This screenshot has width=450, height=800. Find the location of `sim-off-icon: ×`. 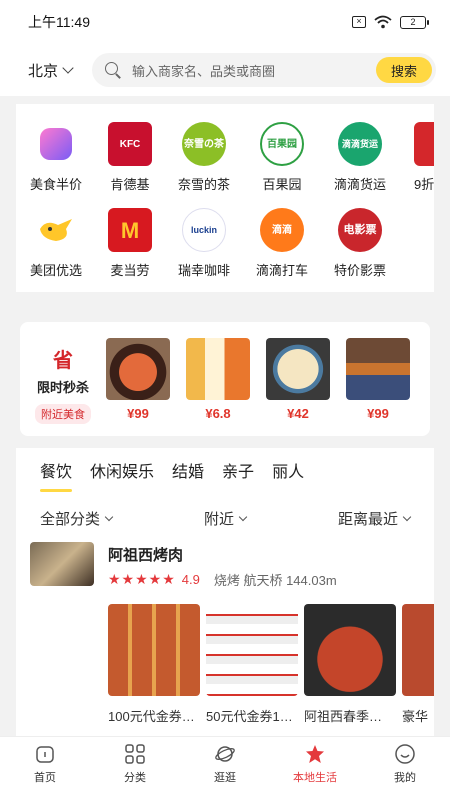

sim-off-icon: × is located at coordinates (359, 22).